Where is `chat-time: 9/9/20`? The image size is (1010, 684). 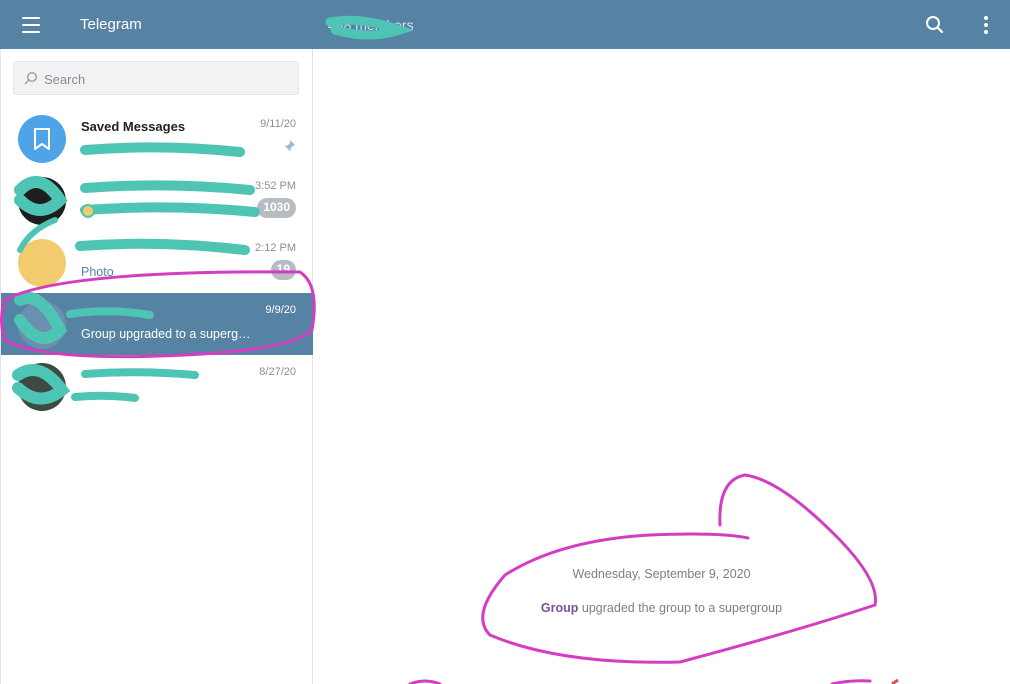 chat-time: 9/9/20 is located at coordinates (280, 310).